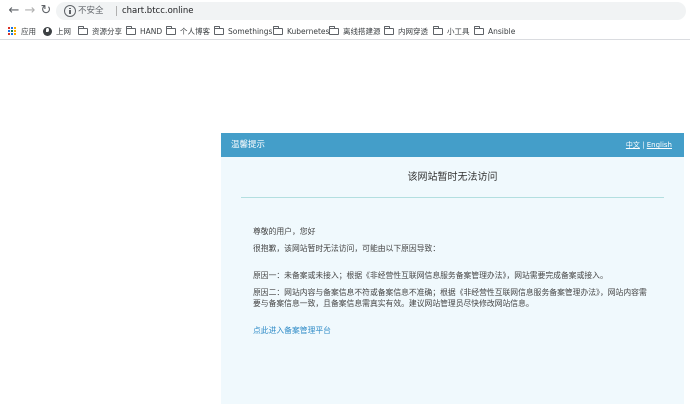 The height and width of the screenshot is (404, 690). I want to click on bookmark-tunnel: 内网穿透, so click(406, 31).